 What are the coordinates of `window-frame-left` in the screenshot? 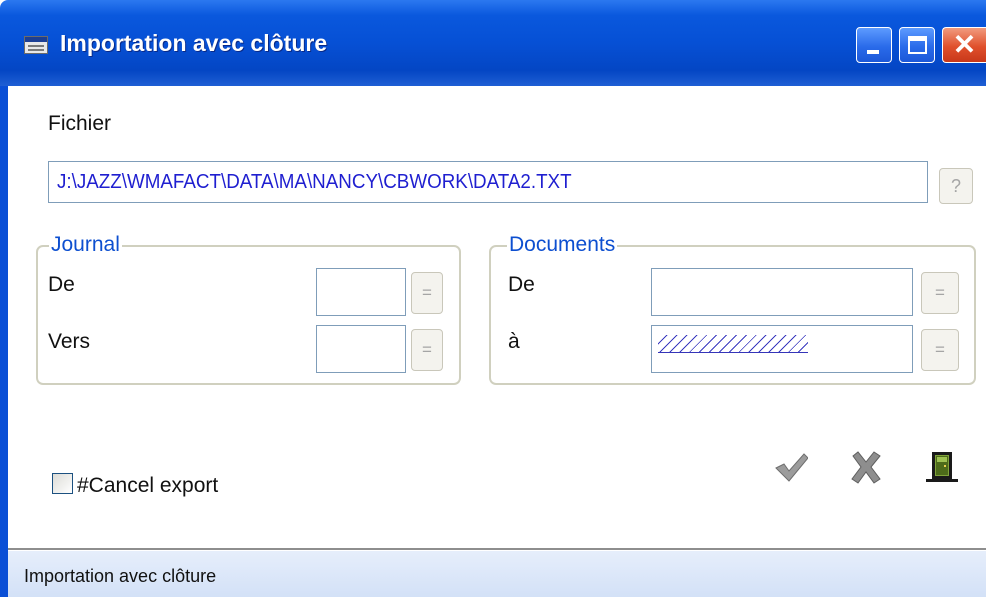 It's located at (4, 341).